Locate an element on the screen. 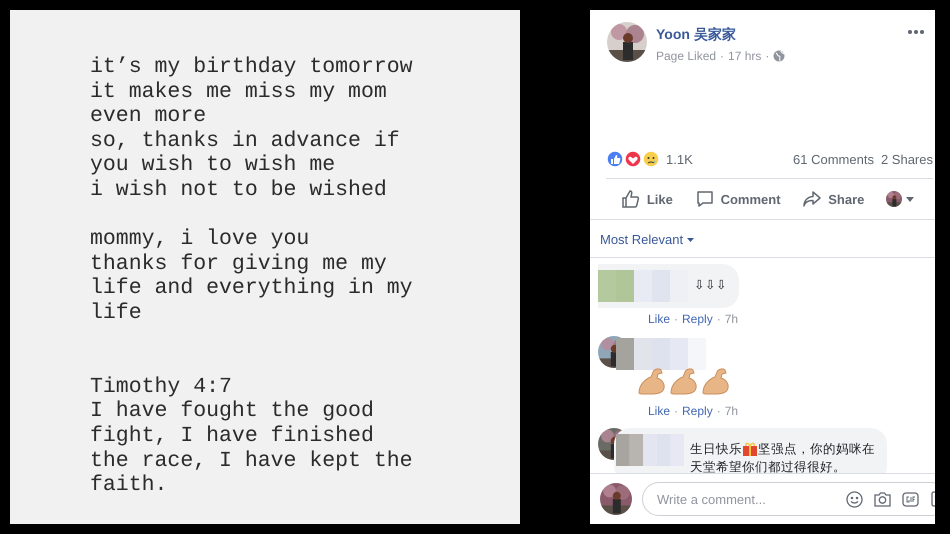 Image resolution: width=950 pixels, height=534 pixels. thumbs-up-icon is located at coordinates (630, 199).